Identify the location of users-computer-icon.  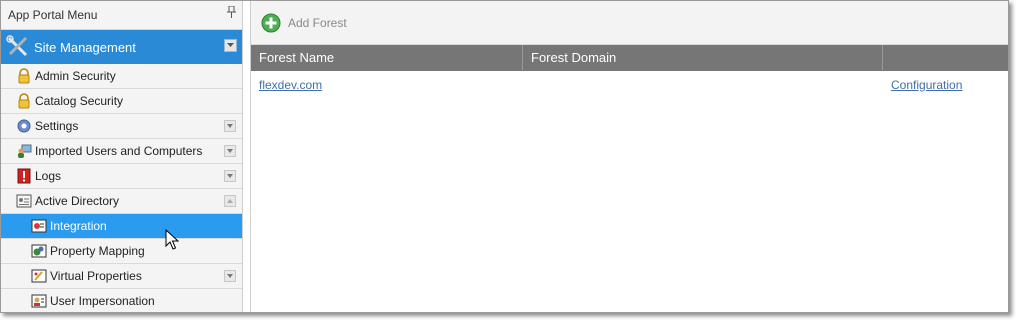
(25, 151).